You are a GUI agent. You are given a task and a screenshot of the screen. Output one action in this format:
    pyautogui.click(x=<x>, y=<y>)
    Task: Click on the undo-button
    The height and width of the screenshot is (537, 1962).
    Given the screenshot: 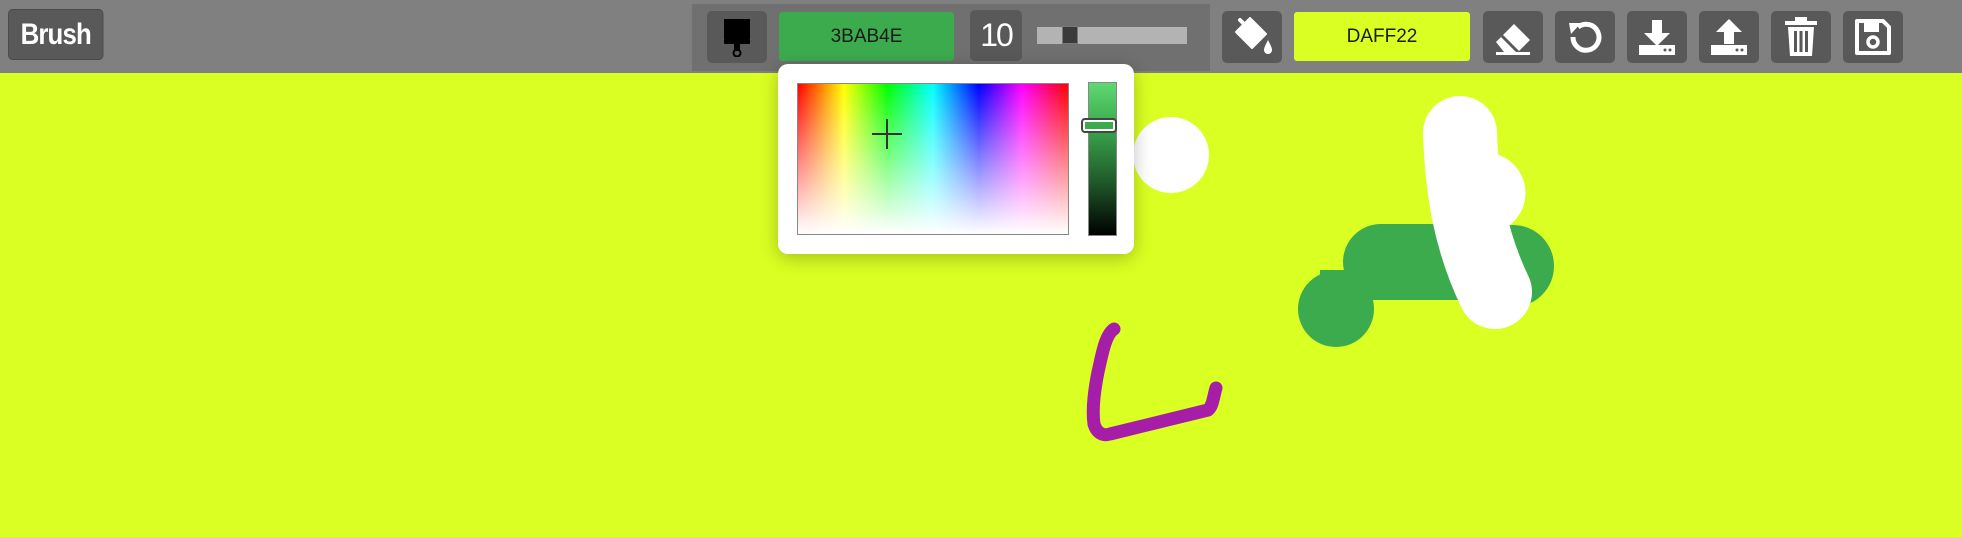 What is the action you would take?
    pyautogui.click(x=1585, y=37)
    